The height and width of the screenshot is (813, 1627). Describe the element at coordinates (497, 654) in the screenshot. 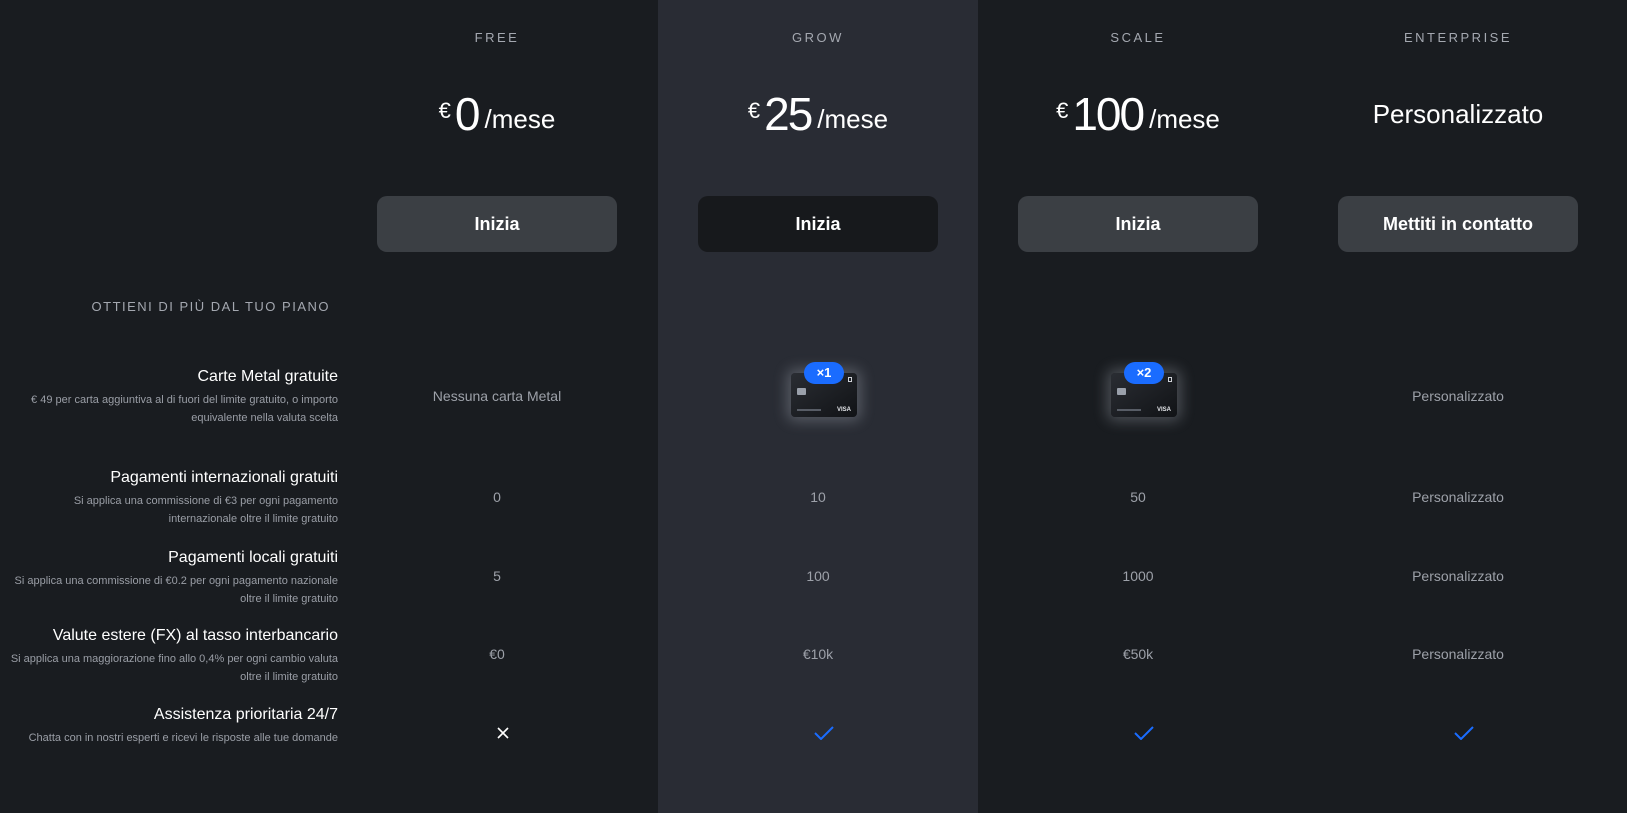

I see `fx-free-value: €0` at that location.